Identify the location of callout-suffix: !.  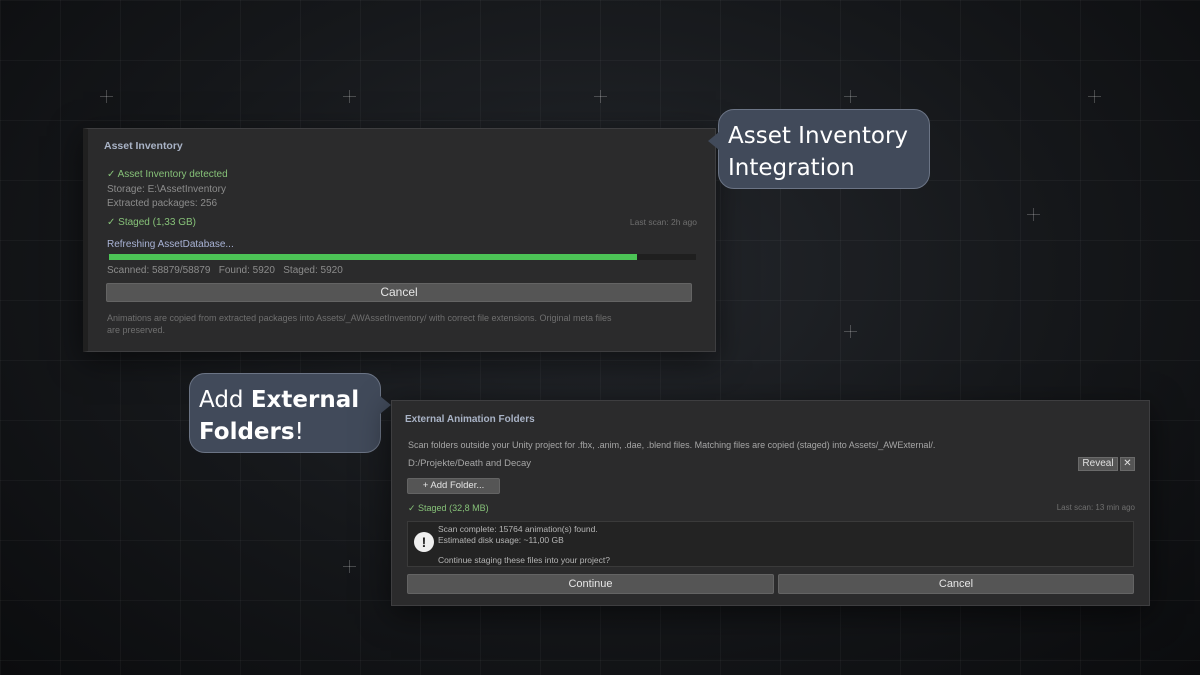
(299, 432).